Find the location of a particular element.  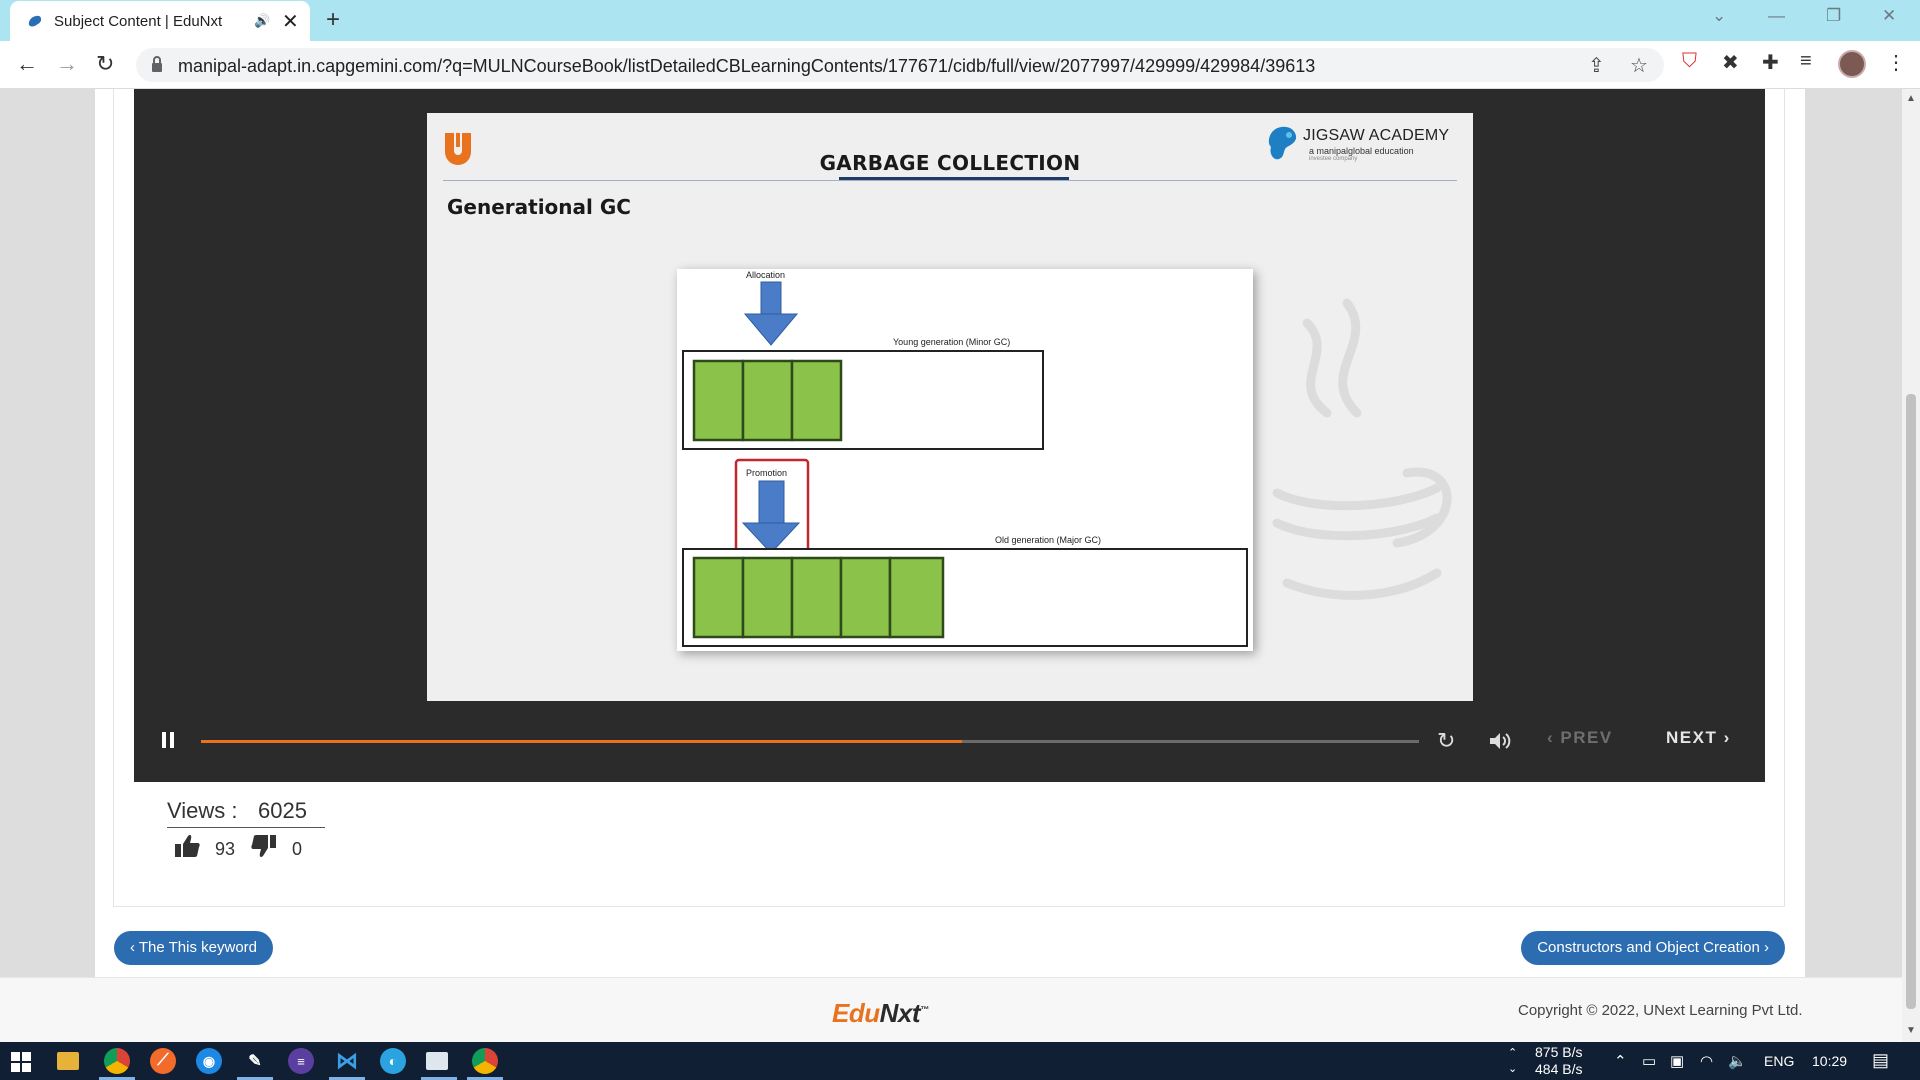

thumbs-up-icon is located at coordinates (187, 846).